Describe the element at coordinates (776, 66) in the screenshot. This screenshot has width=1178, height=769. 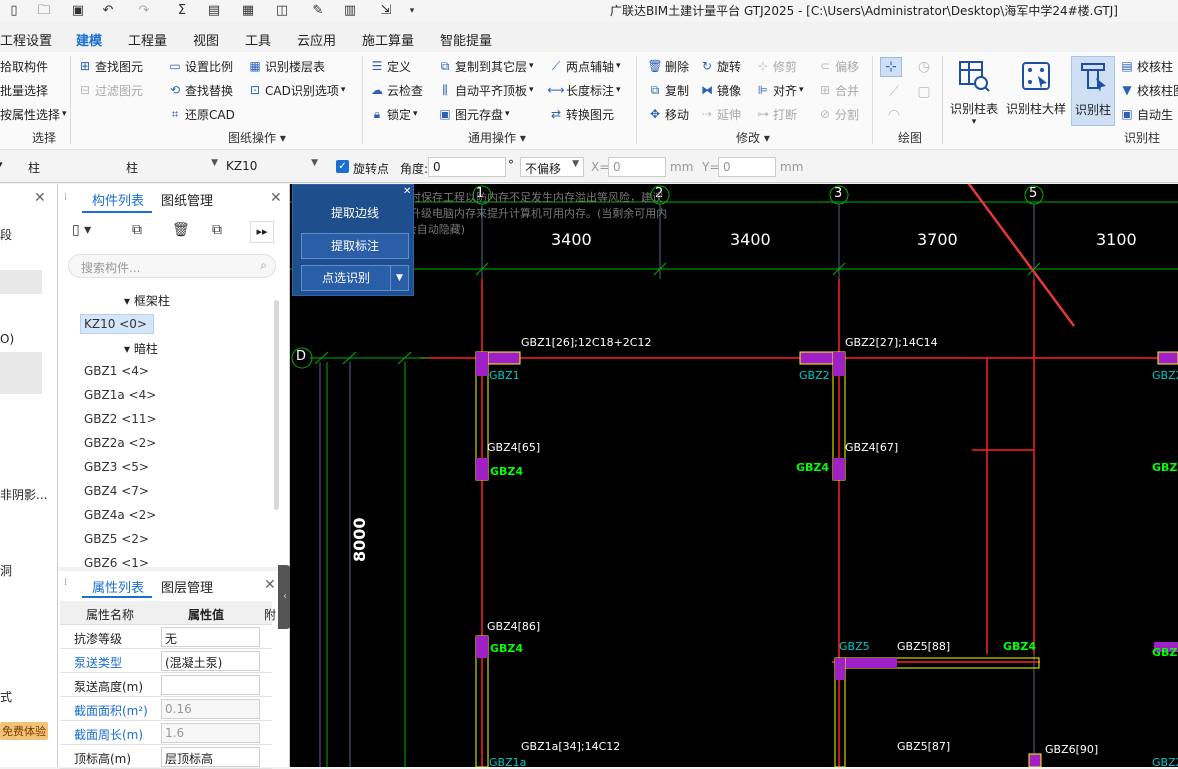
I see `trim-button: ⊹ 修剪` at that location.